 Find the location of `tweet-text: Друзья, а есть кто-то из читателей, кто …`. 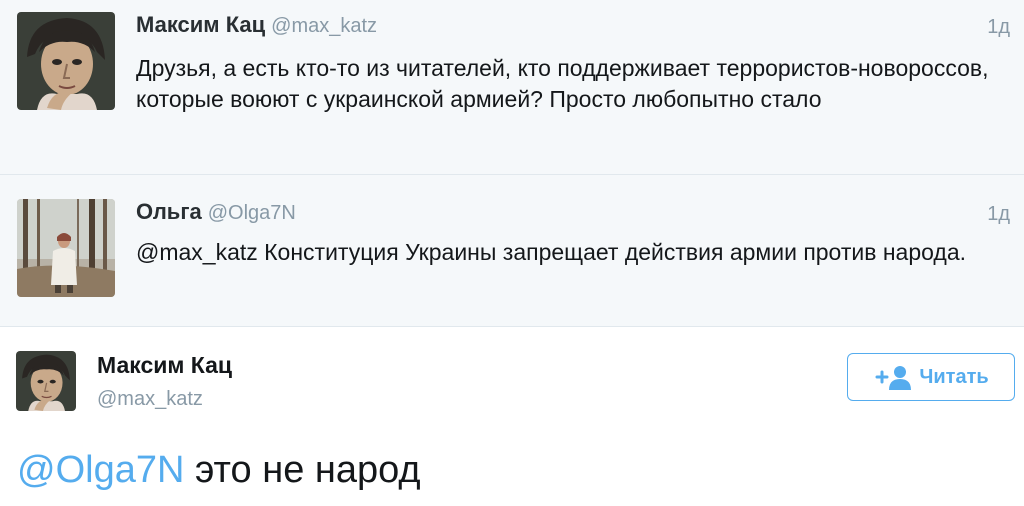

tweet-text: Друзья, а есть кто-то из читателей, кто … is located at coordinates (562, 83).